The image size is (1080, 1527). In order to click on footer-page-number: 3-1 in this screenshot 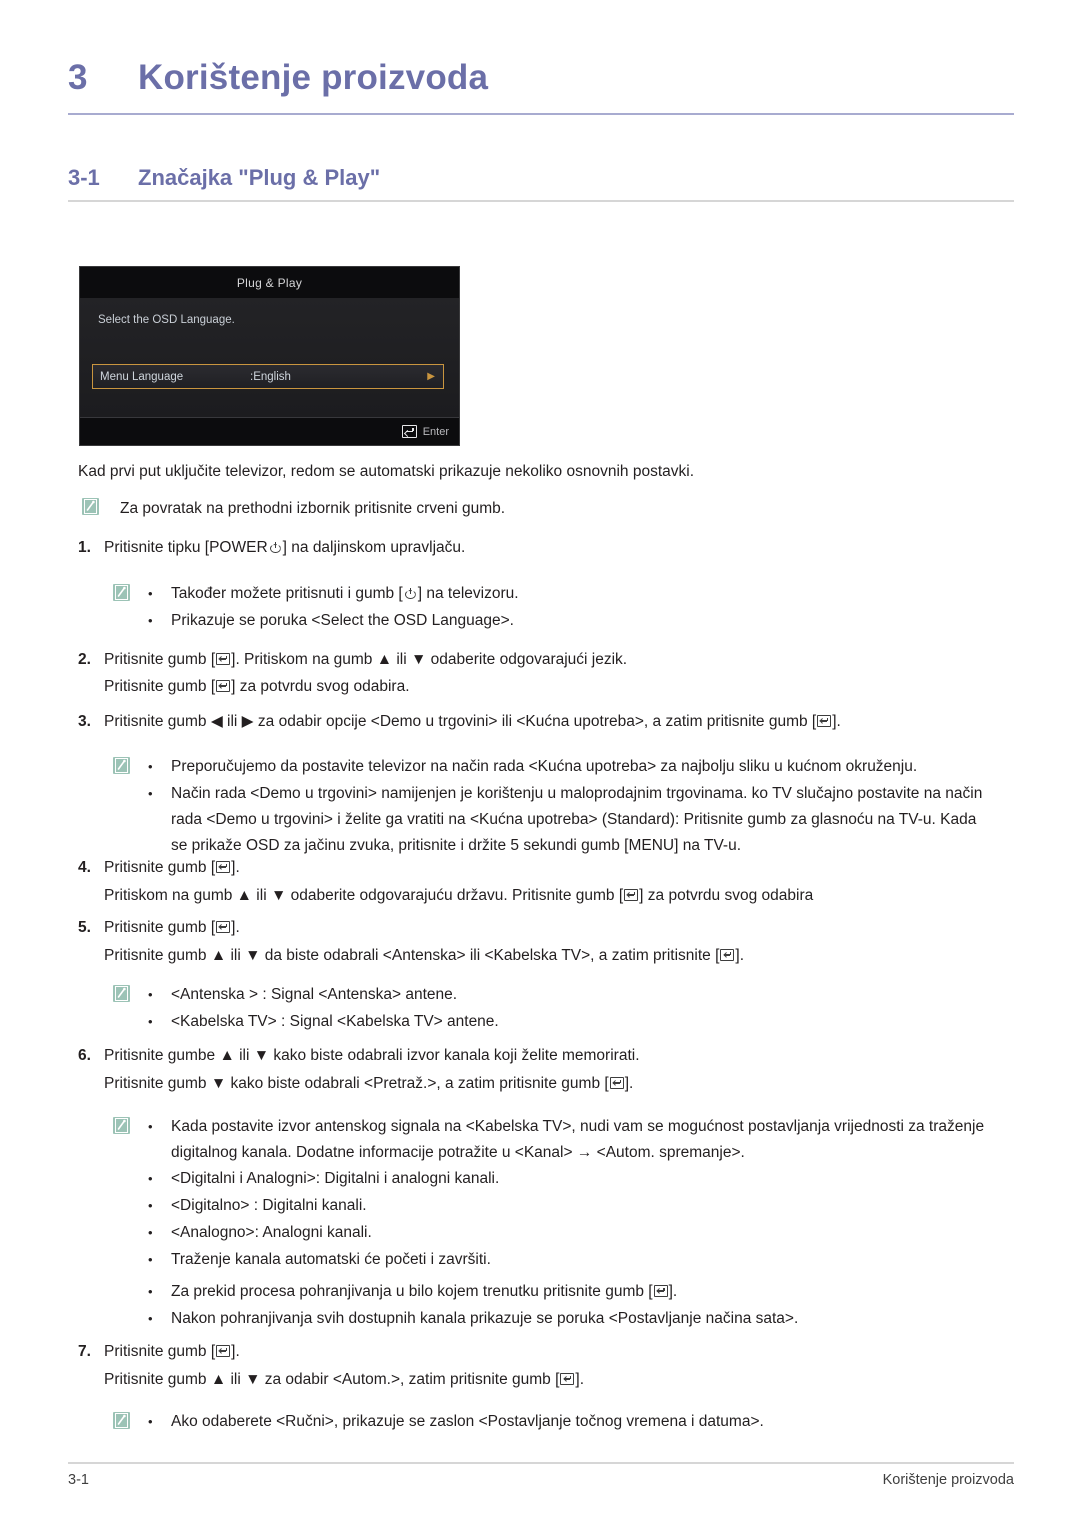, I will do `click(78, 1480)`.